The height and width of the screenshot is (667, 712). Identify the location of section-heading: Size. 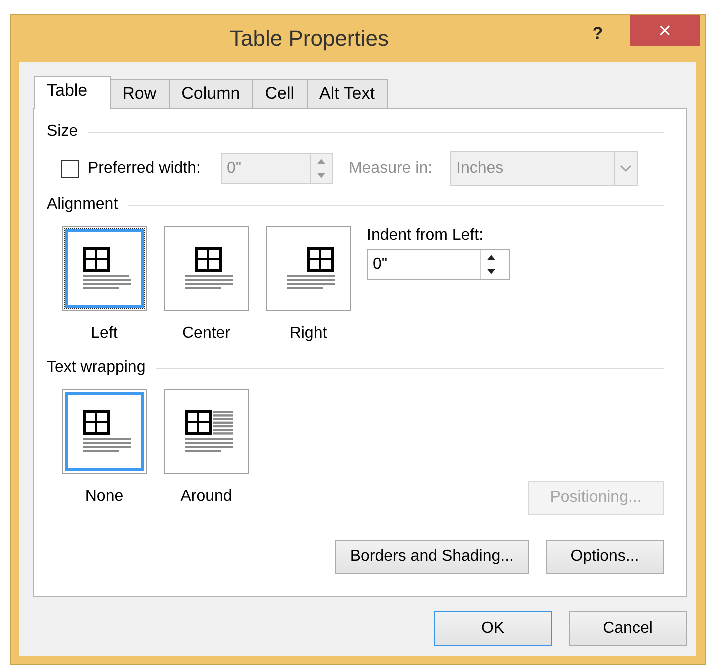
(62, 132).